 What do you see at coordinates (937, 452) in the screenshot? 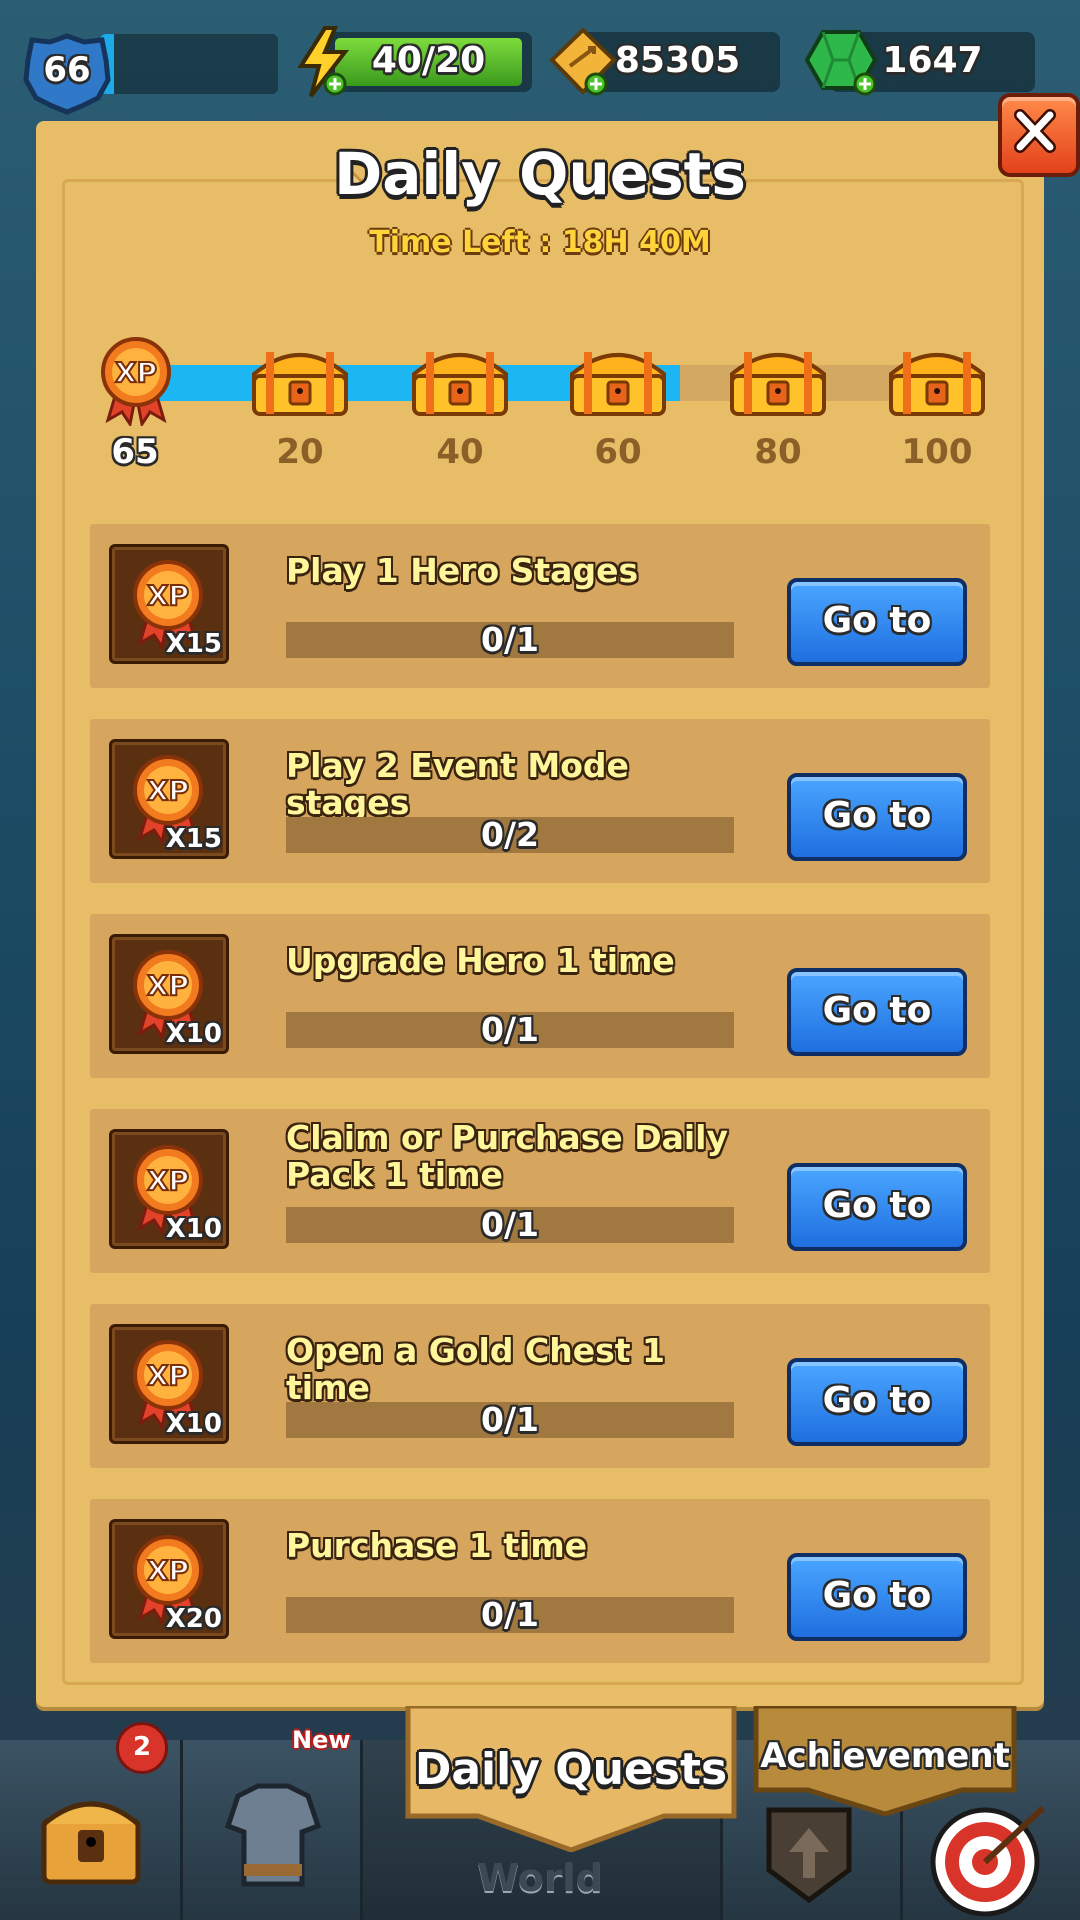
I see `milestone-value: 100` at bounding box center [937, 452].